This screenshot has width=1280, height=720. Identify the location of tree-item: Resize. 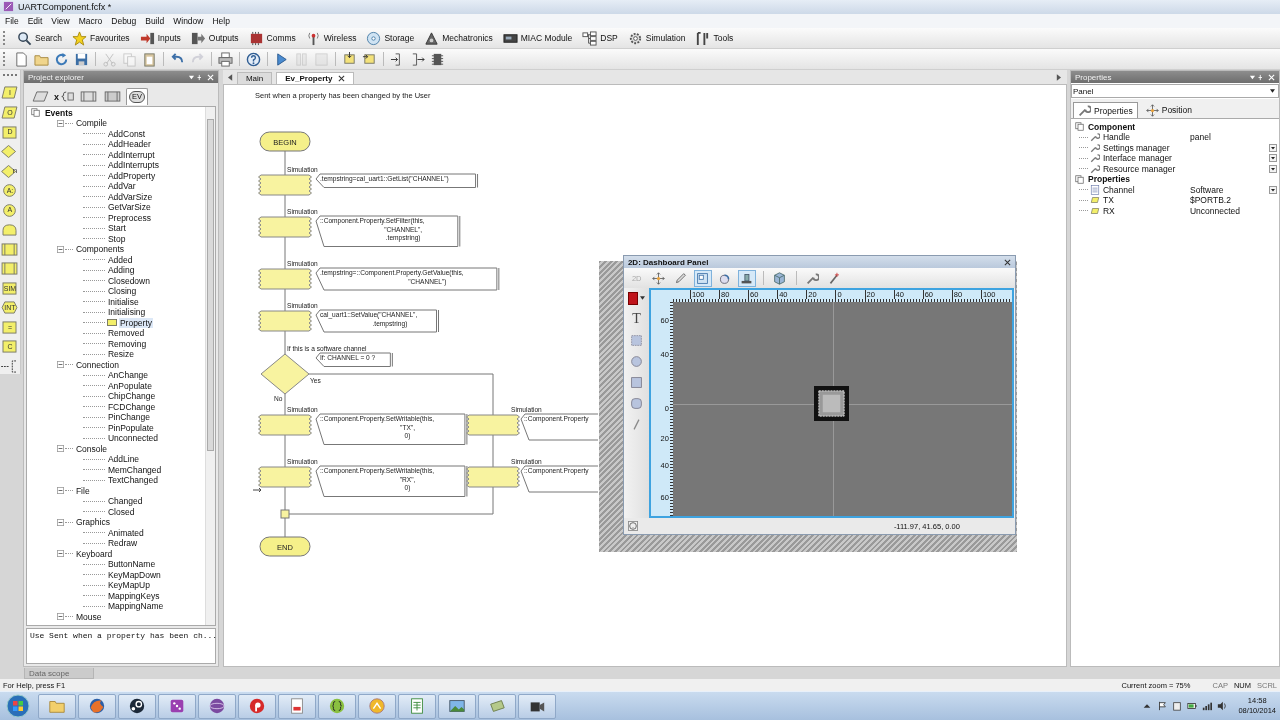
(120, 354).